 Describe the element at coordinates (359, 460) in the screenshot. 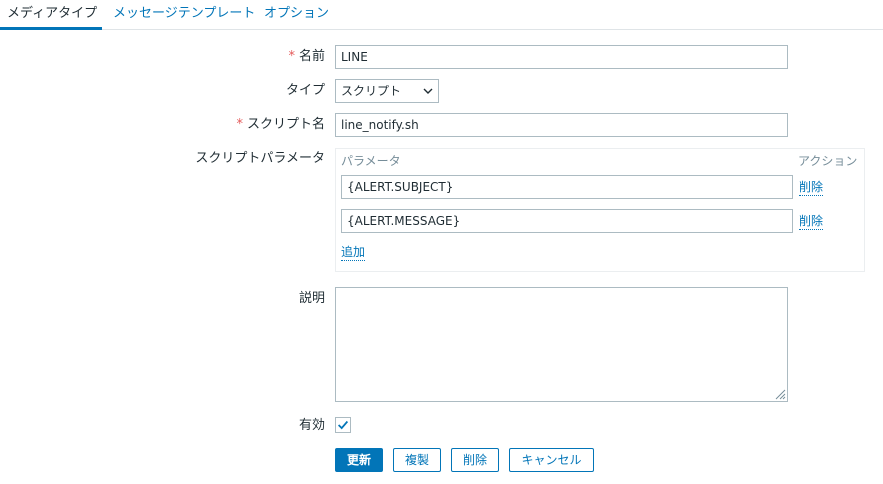

I see `update-button: 更新` at that location.